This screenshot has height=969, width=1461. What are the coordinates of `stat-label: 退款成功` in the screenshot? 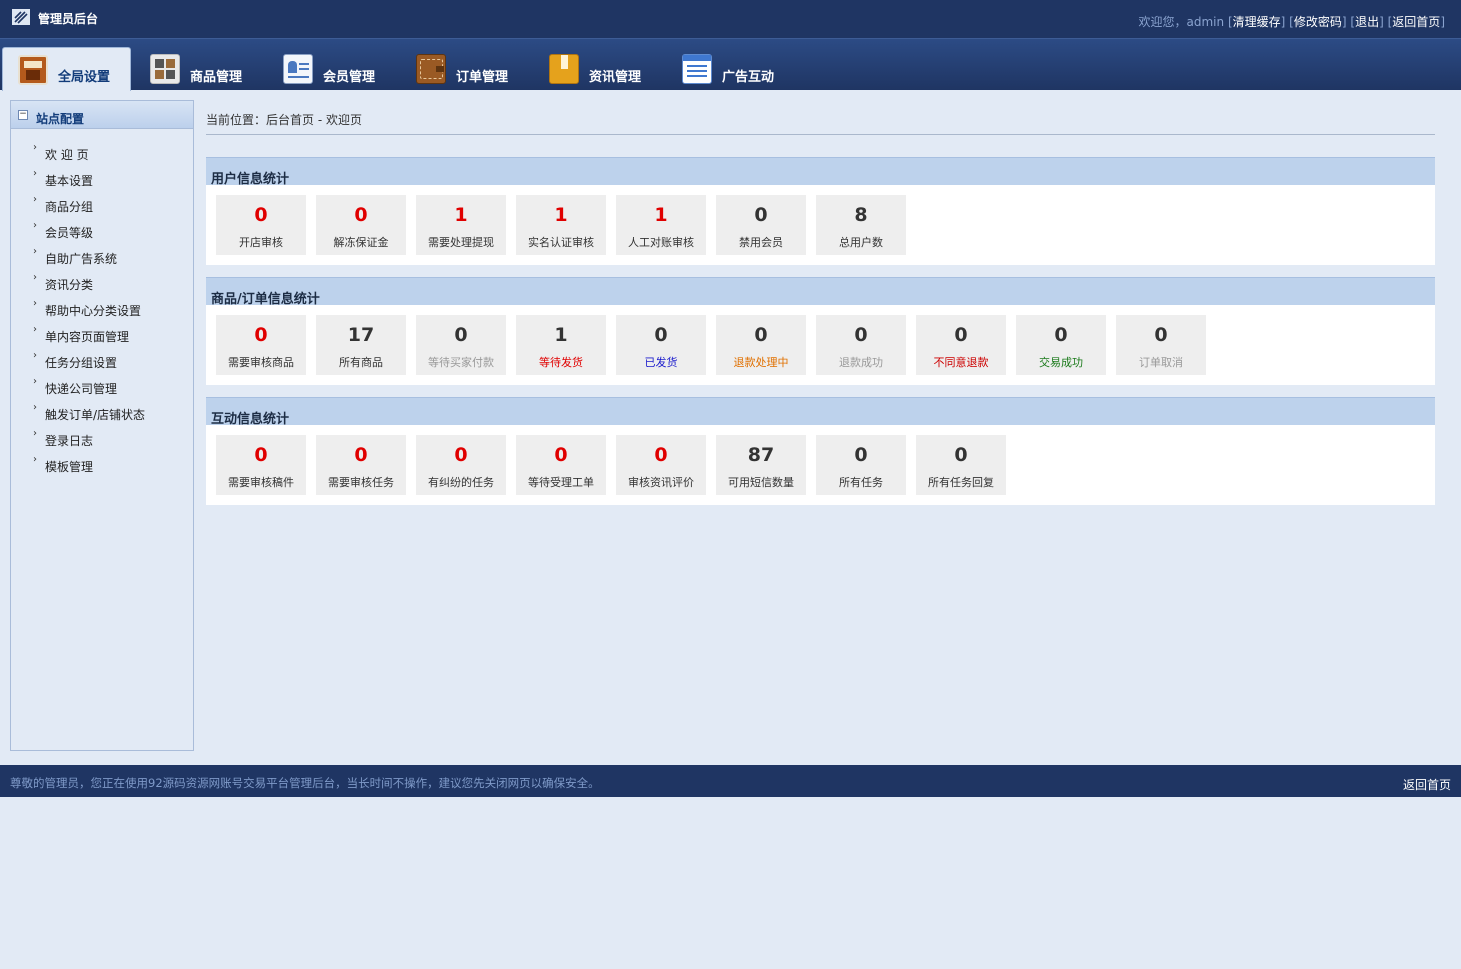 It's located at (861, 362).